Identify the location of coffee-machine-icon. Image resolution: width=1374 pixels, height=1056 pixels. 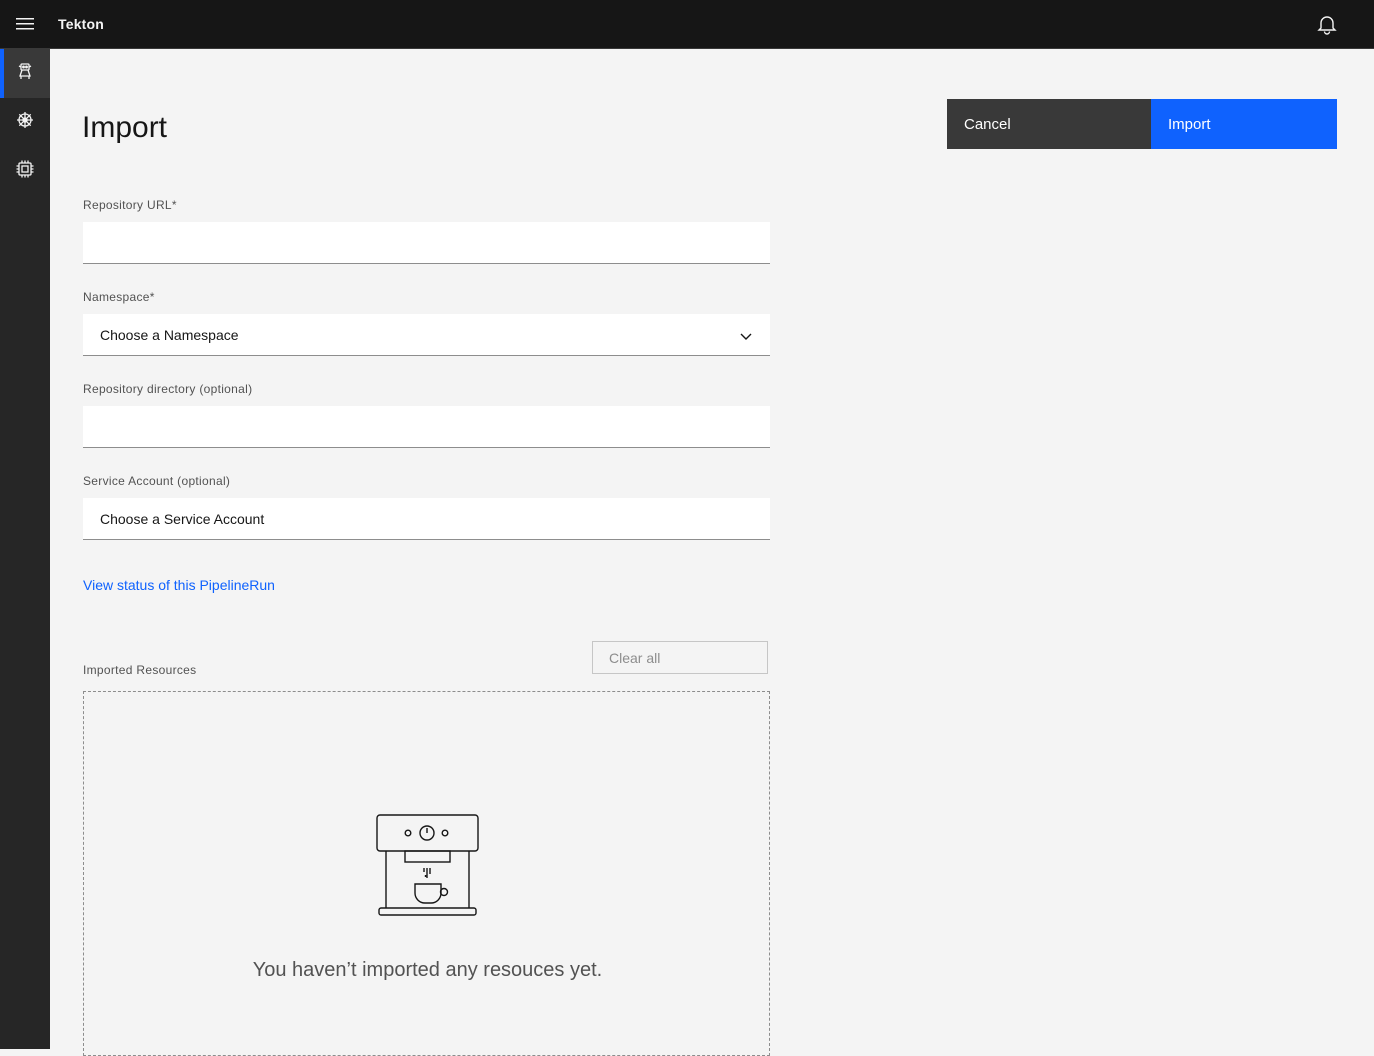
(428, 866).